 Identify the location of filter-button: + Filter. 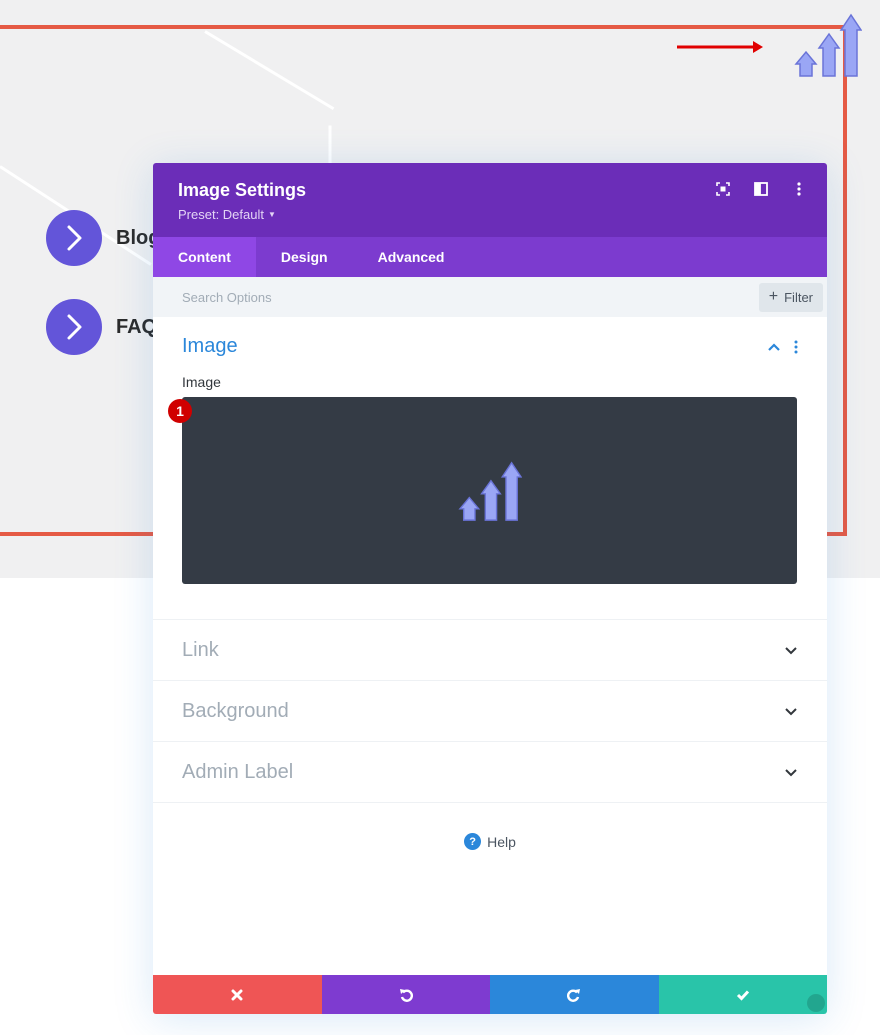
(790, 297).